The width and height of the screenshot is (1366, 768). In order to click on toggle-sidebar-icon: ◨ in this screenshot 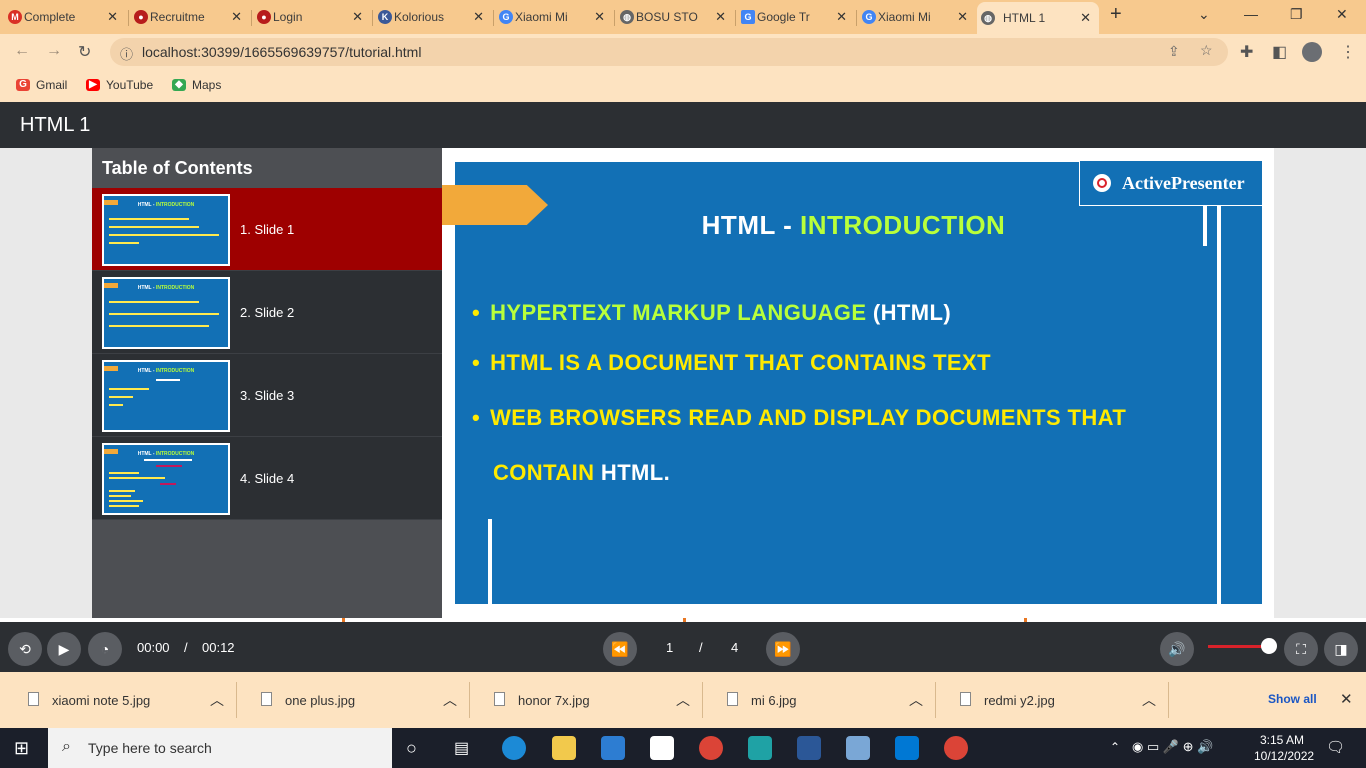, I will do `click(1341, 649)`.